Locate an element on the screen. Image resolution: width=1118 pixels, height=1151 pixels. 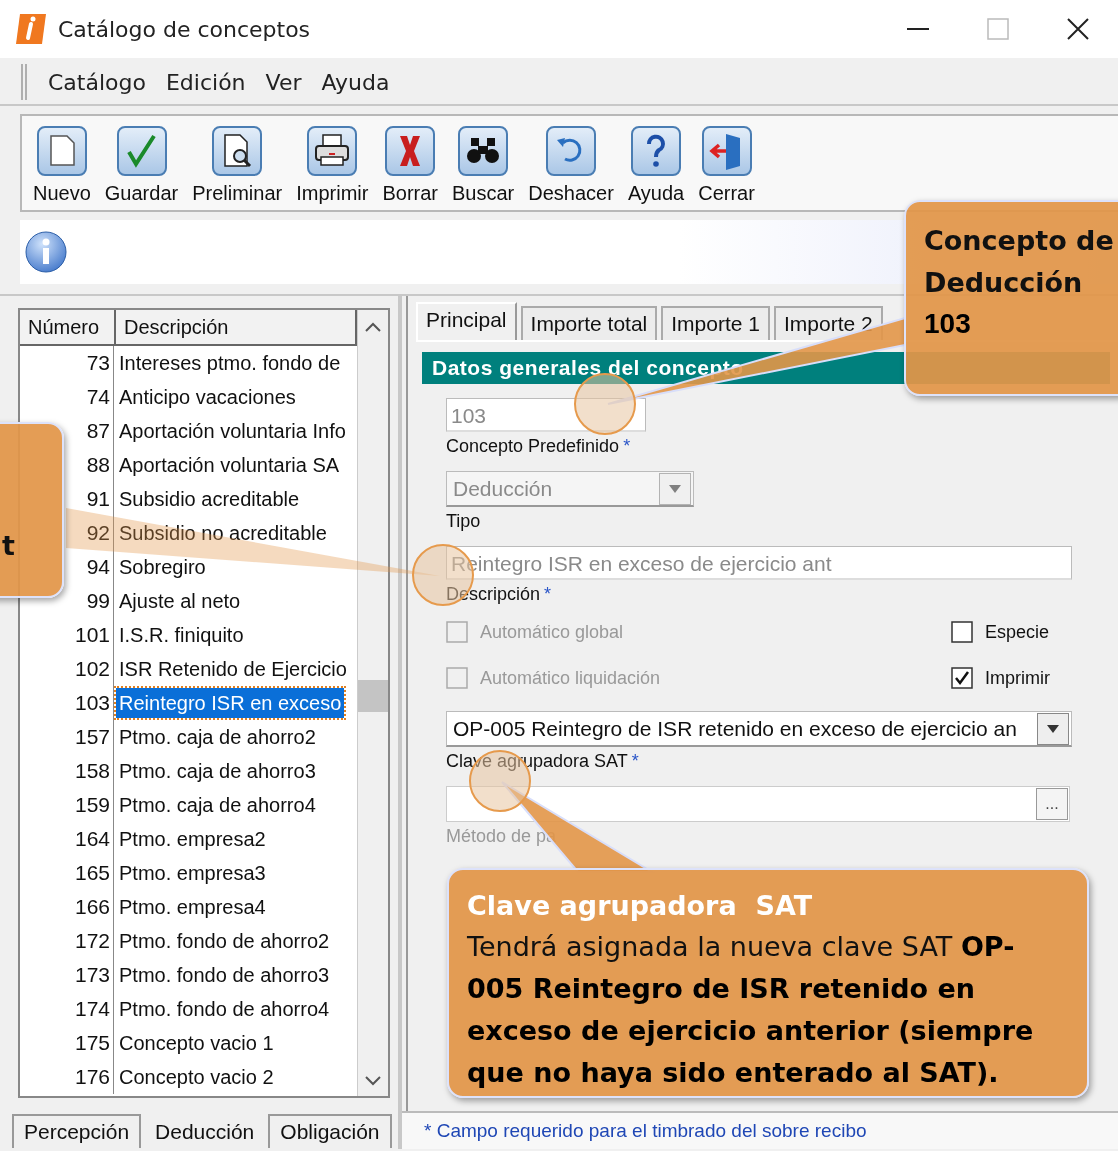
toolbar-button: Cerrar is located at coordinates (726, 160).